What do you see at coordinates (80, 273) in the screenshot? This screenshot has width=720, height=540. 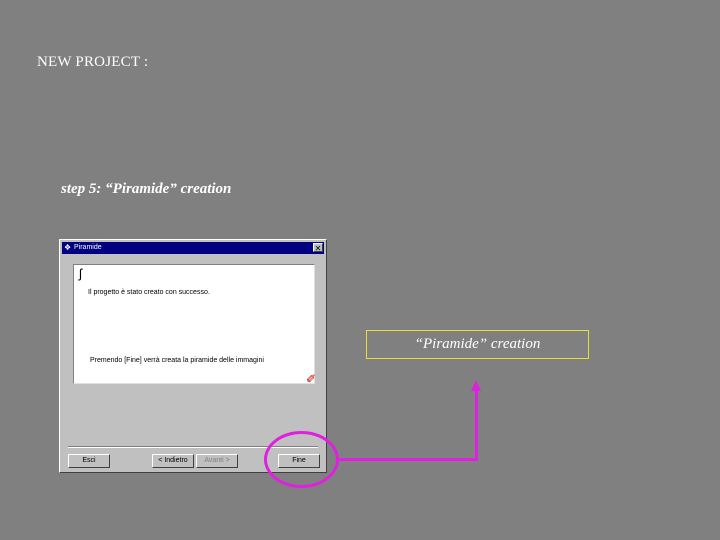 I see `wizard-icon: ʃ` at bounding box center [80, 273].